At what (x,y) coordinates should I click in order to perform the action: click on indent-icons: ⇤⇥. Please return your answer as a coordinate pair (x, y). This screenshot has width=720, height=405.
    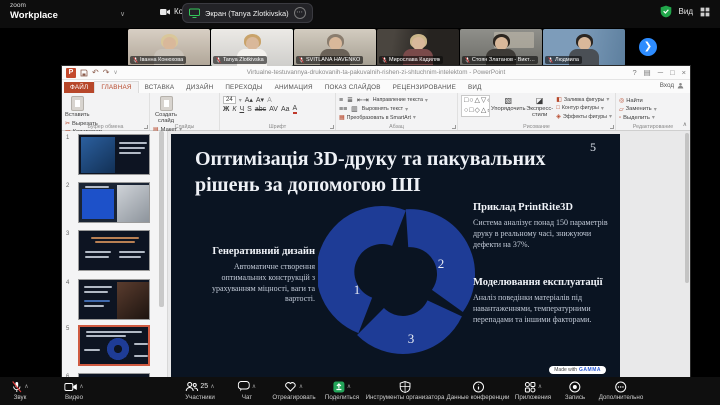
    Looking at the image, I should click on (363, 100).